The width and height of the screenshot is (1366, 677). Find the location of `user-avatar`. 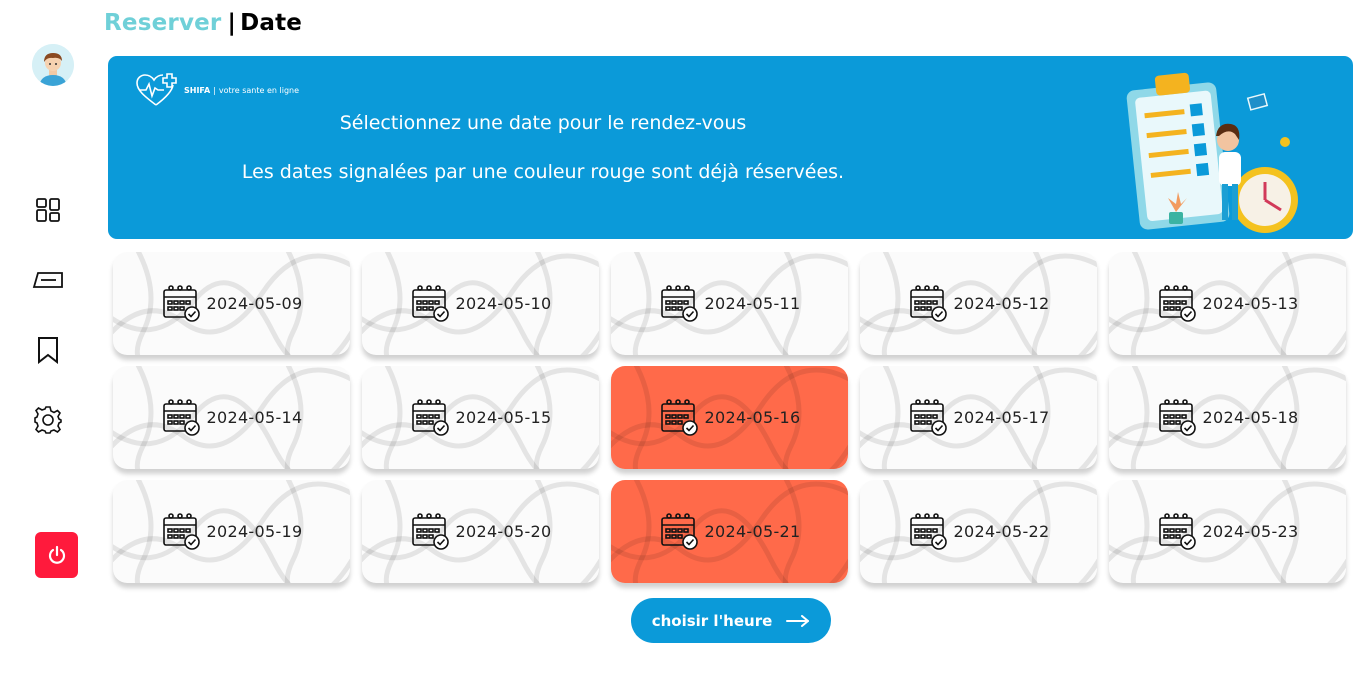

user-avatar is located at coordinates (53, 65).